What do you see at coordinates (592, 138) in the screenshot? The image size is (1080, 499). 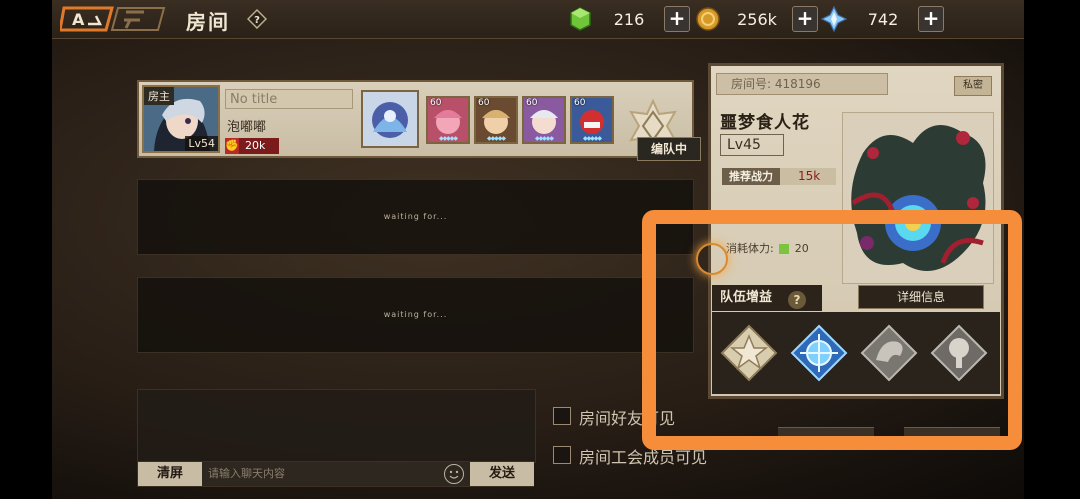 I see `member-stars-4: ◆◆◆◆◆` at bounding box center [592, 138].